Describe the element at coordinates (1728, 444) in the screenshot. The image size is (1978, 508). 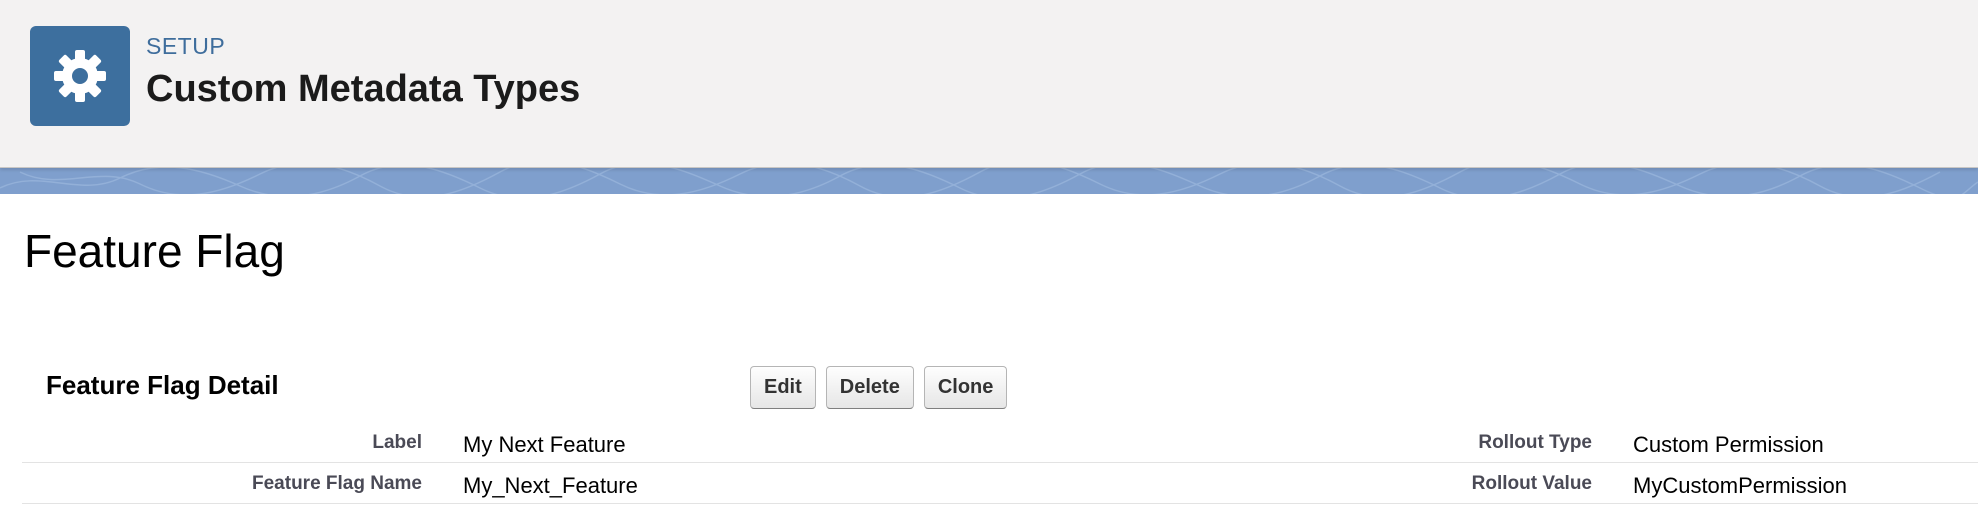
I see `field-value-rollout-type: Custom Permission` at that location.